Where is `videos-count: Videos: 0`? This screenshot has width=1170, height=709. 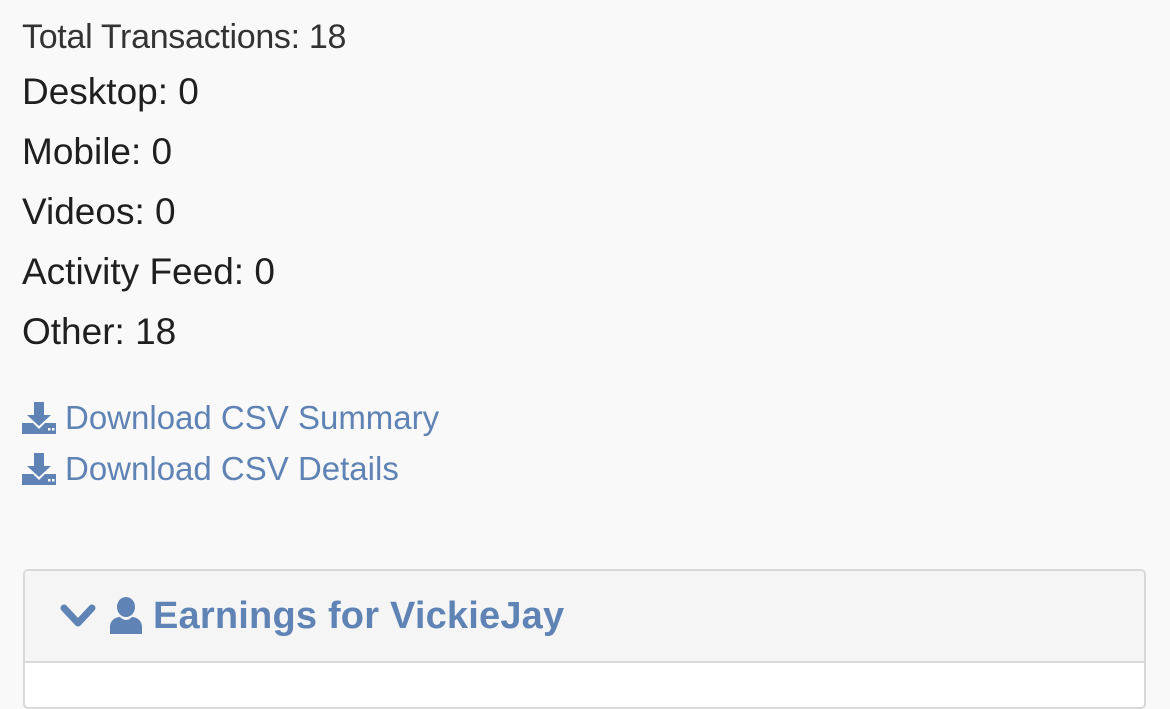 videos-count: Videos: 0 is located at coordinates (99, 211).